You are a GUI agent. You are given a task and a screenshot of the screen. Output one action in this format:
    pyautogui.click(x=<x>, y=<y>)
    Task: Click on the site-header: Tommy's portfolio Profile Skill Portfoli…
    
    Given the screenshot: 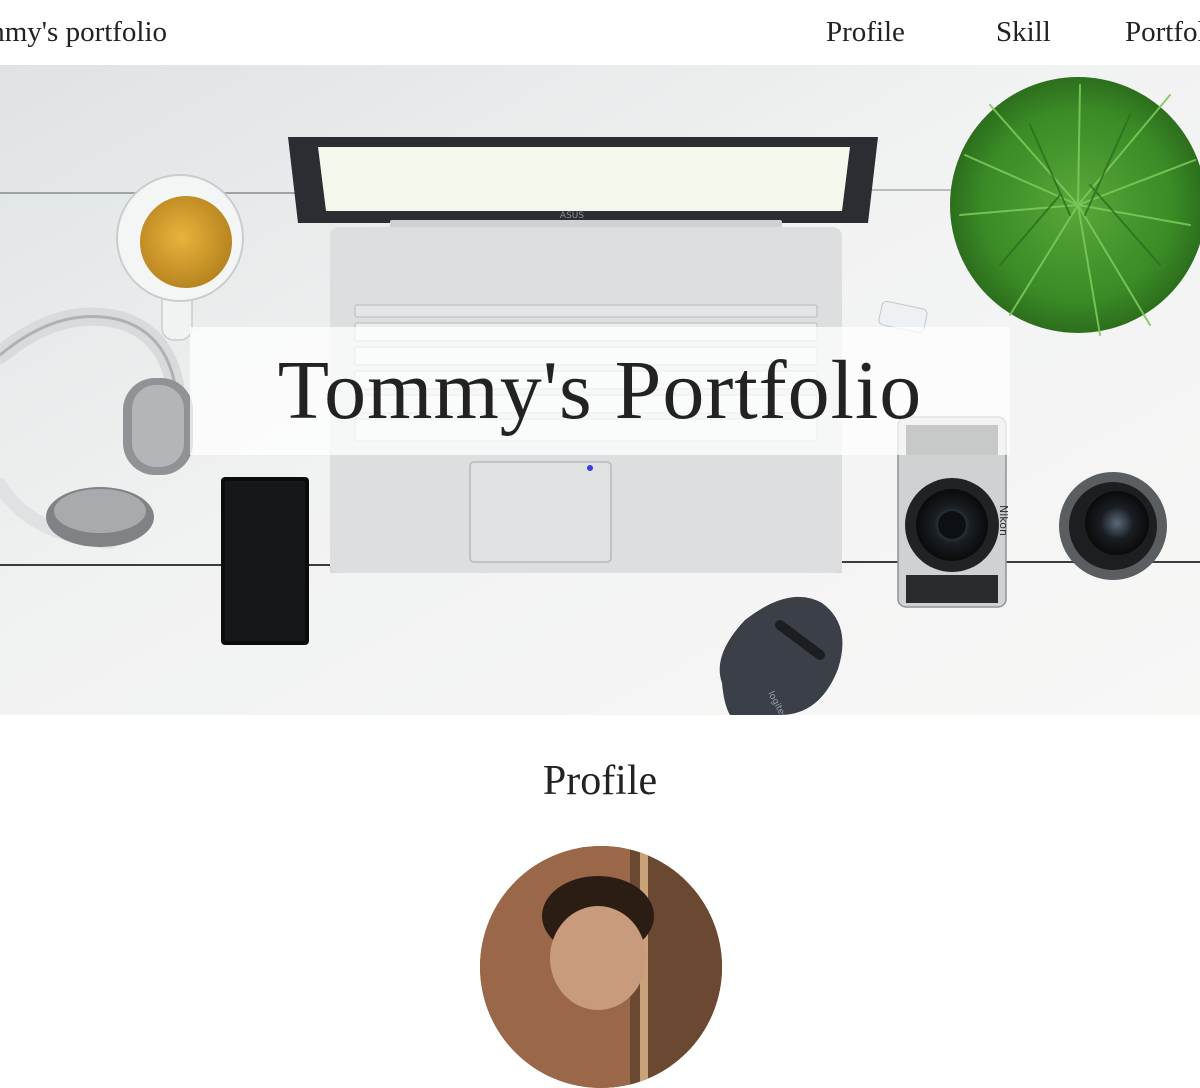 What is the action you would take?
    pyautogui.click(x=600, y=32)
    